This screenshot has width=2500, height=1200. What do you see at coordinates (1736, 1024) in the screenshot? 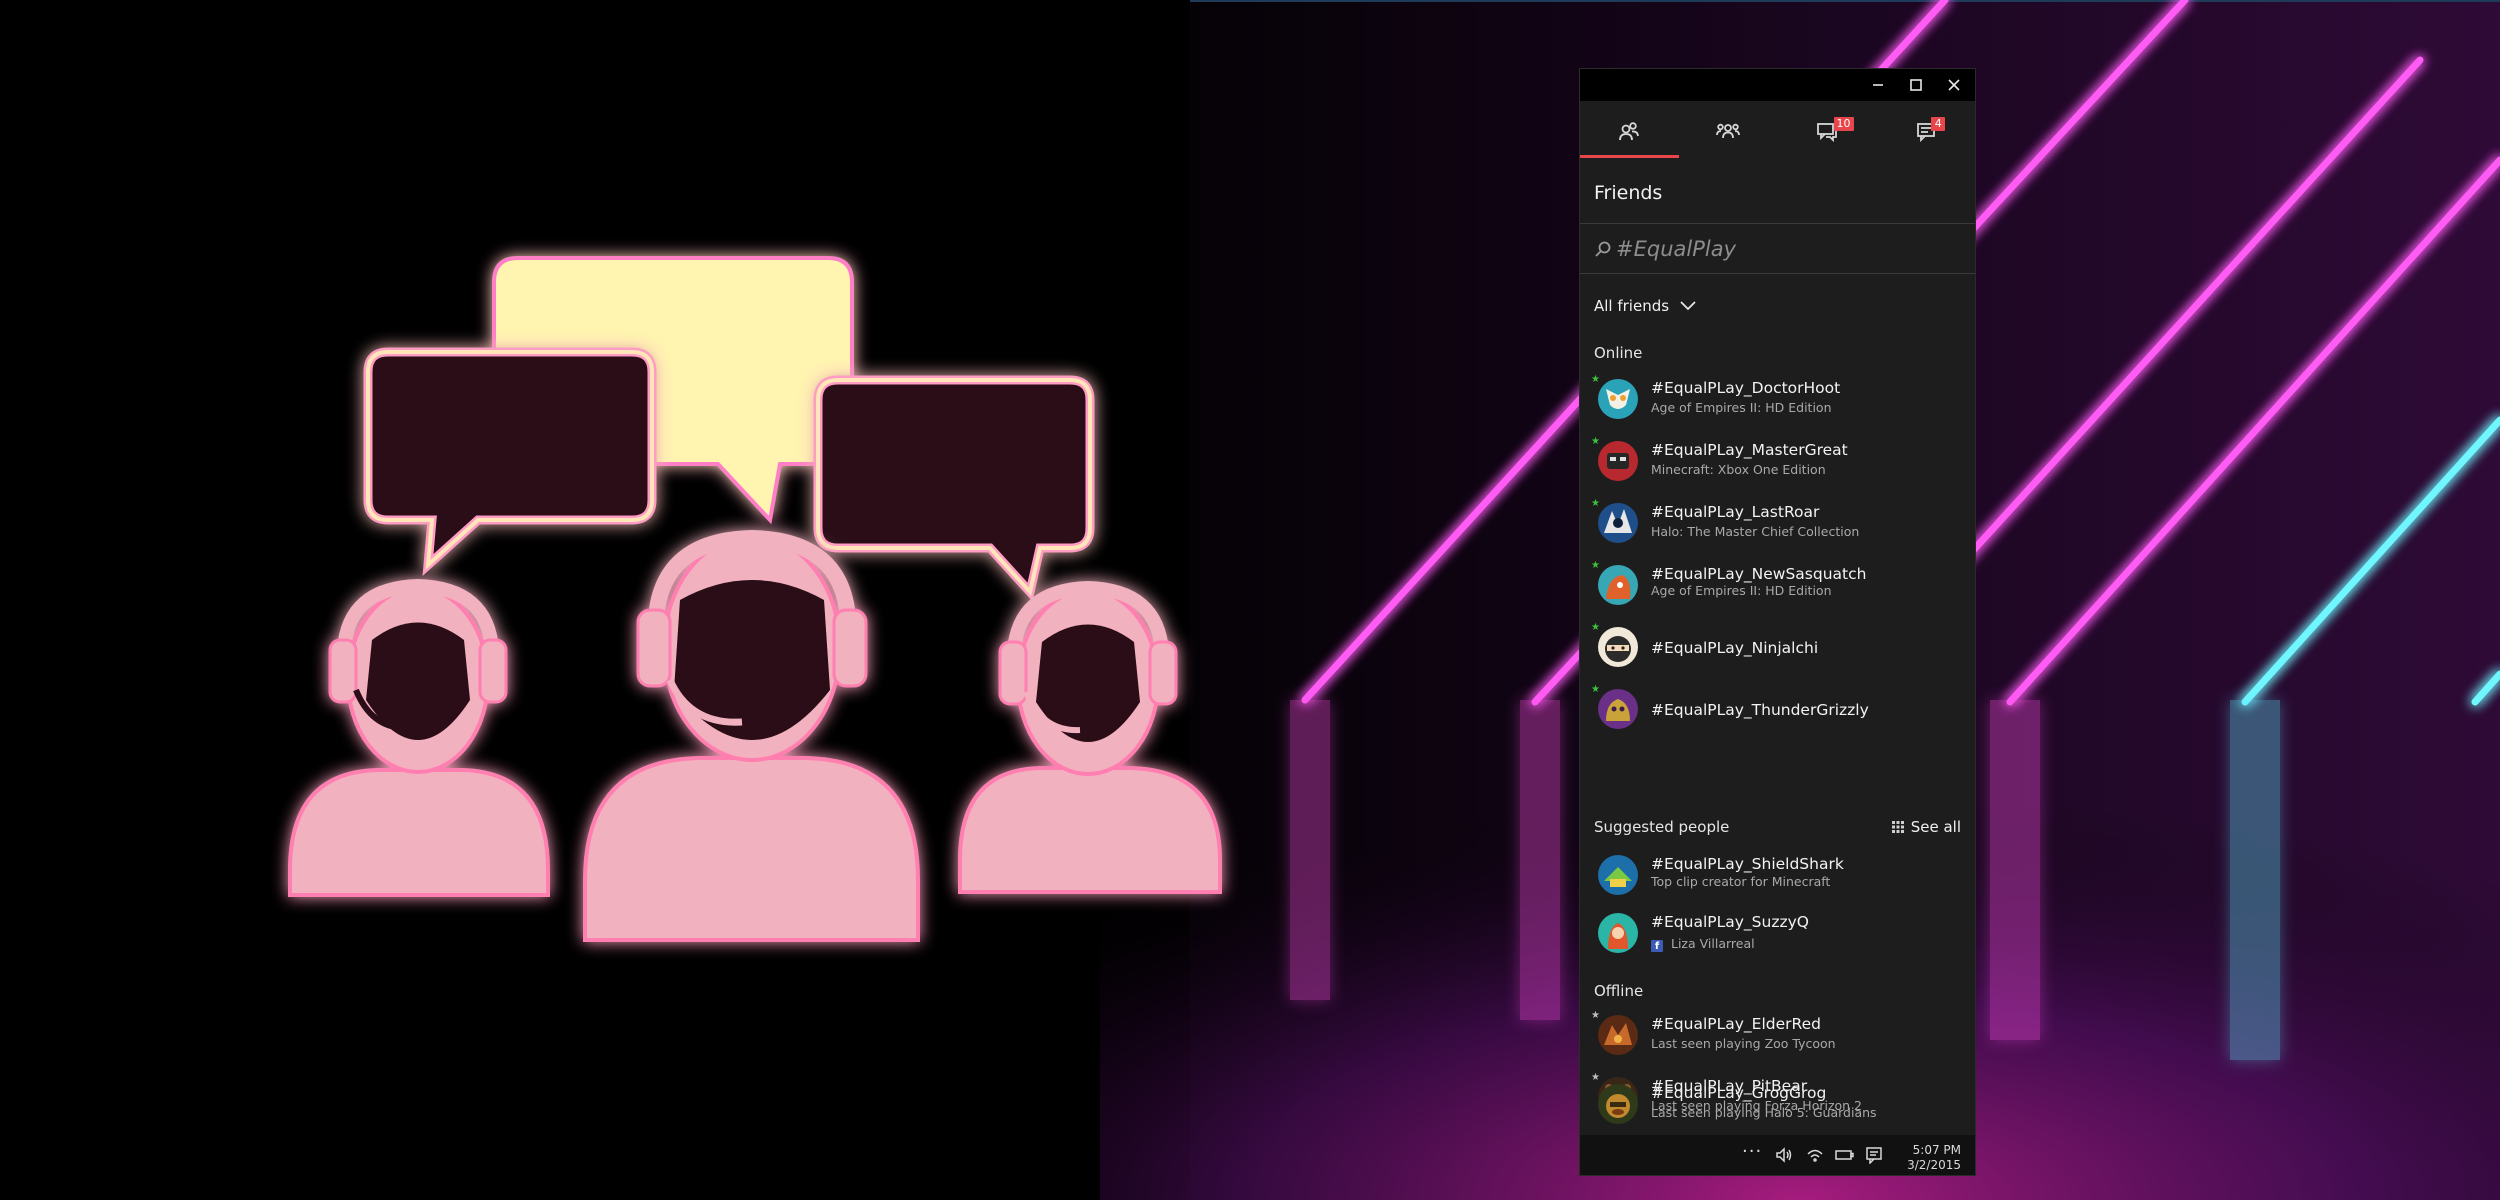
I see `gamertag: #EqualPLay_ElderRed` at bounding box center [1736, 1024].